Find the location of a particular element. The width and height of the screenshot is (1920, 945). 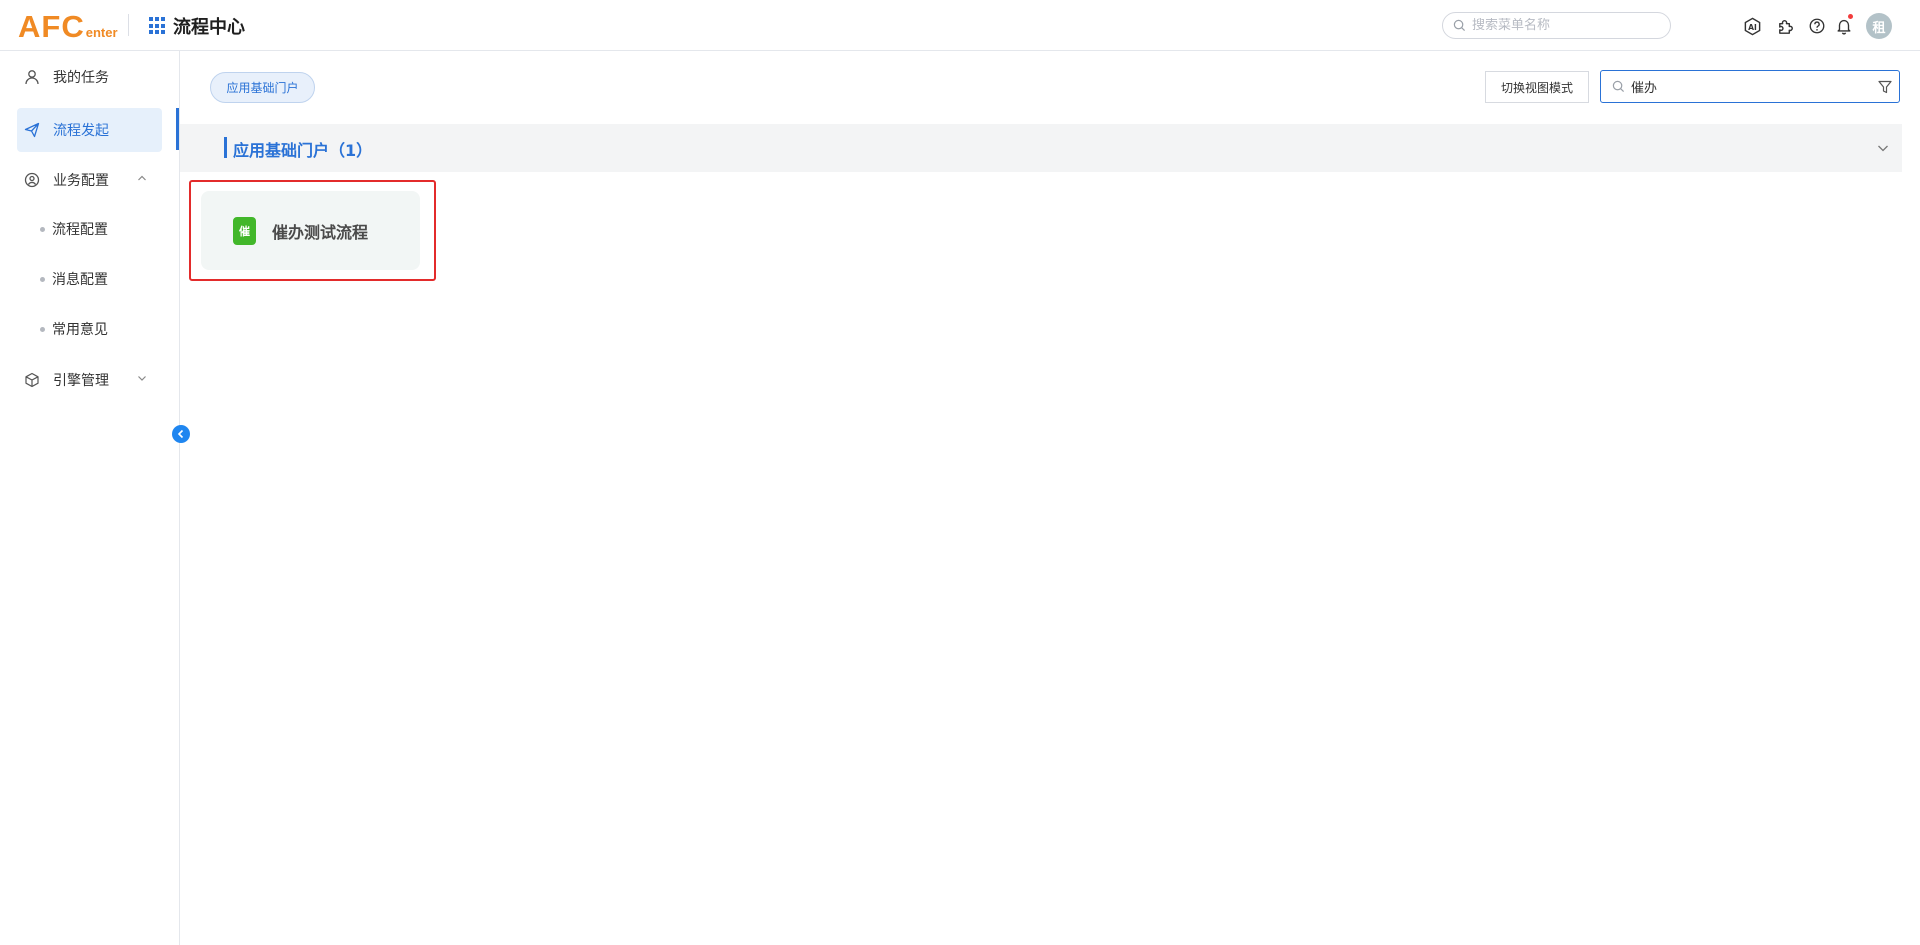

chevron-up-icon is located at coordinates (142, 178).